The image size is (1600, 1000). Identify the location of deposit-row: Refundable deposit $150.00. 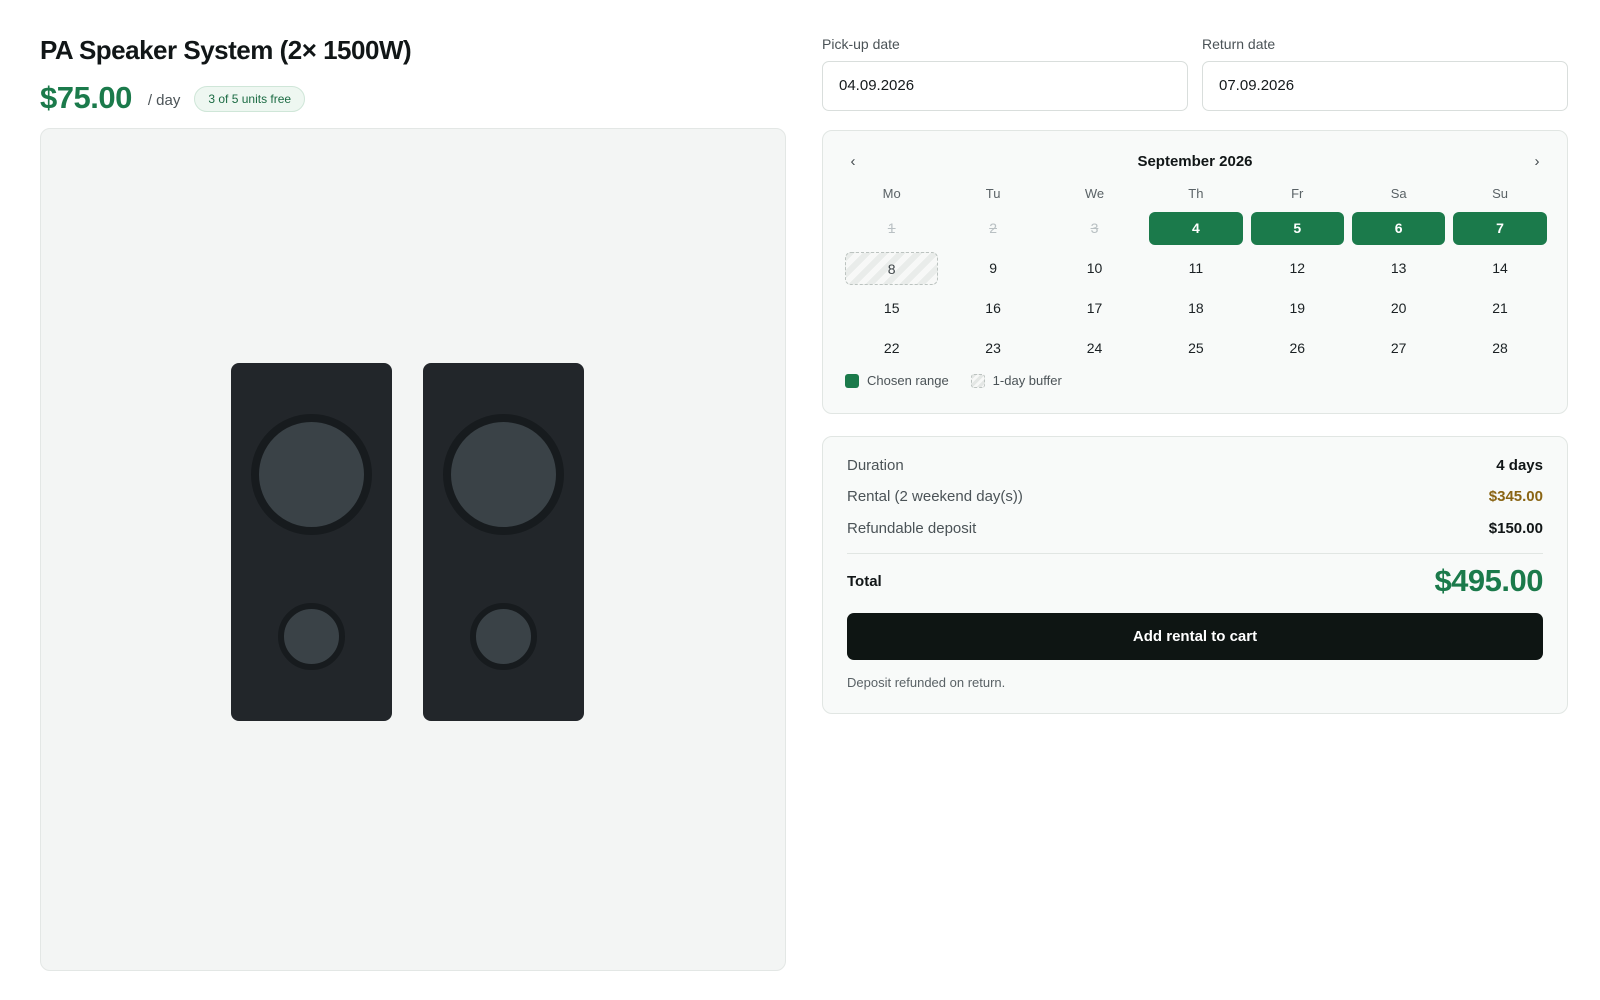
(1195, 528).